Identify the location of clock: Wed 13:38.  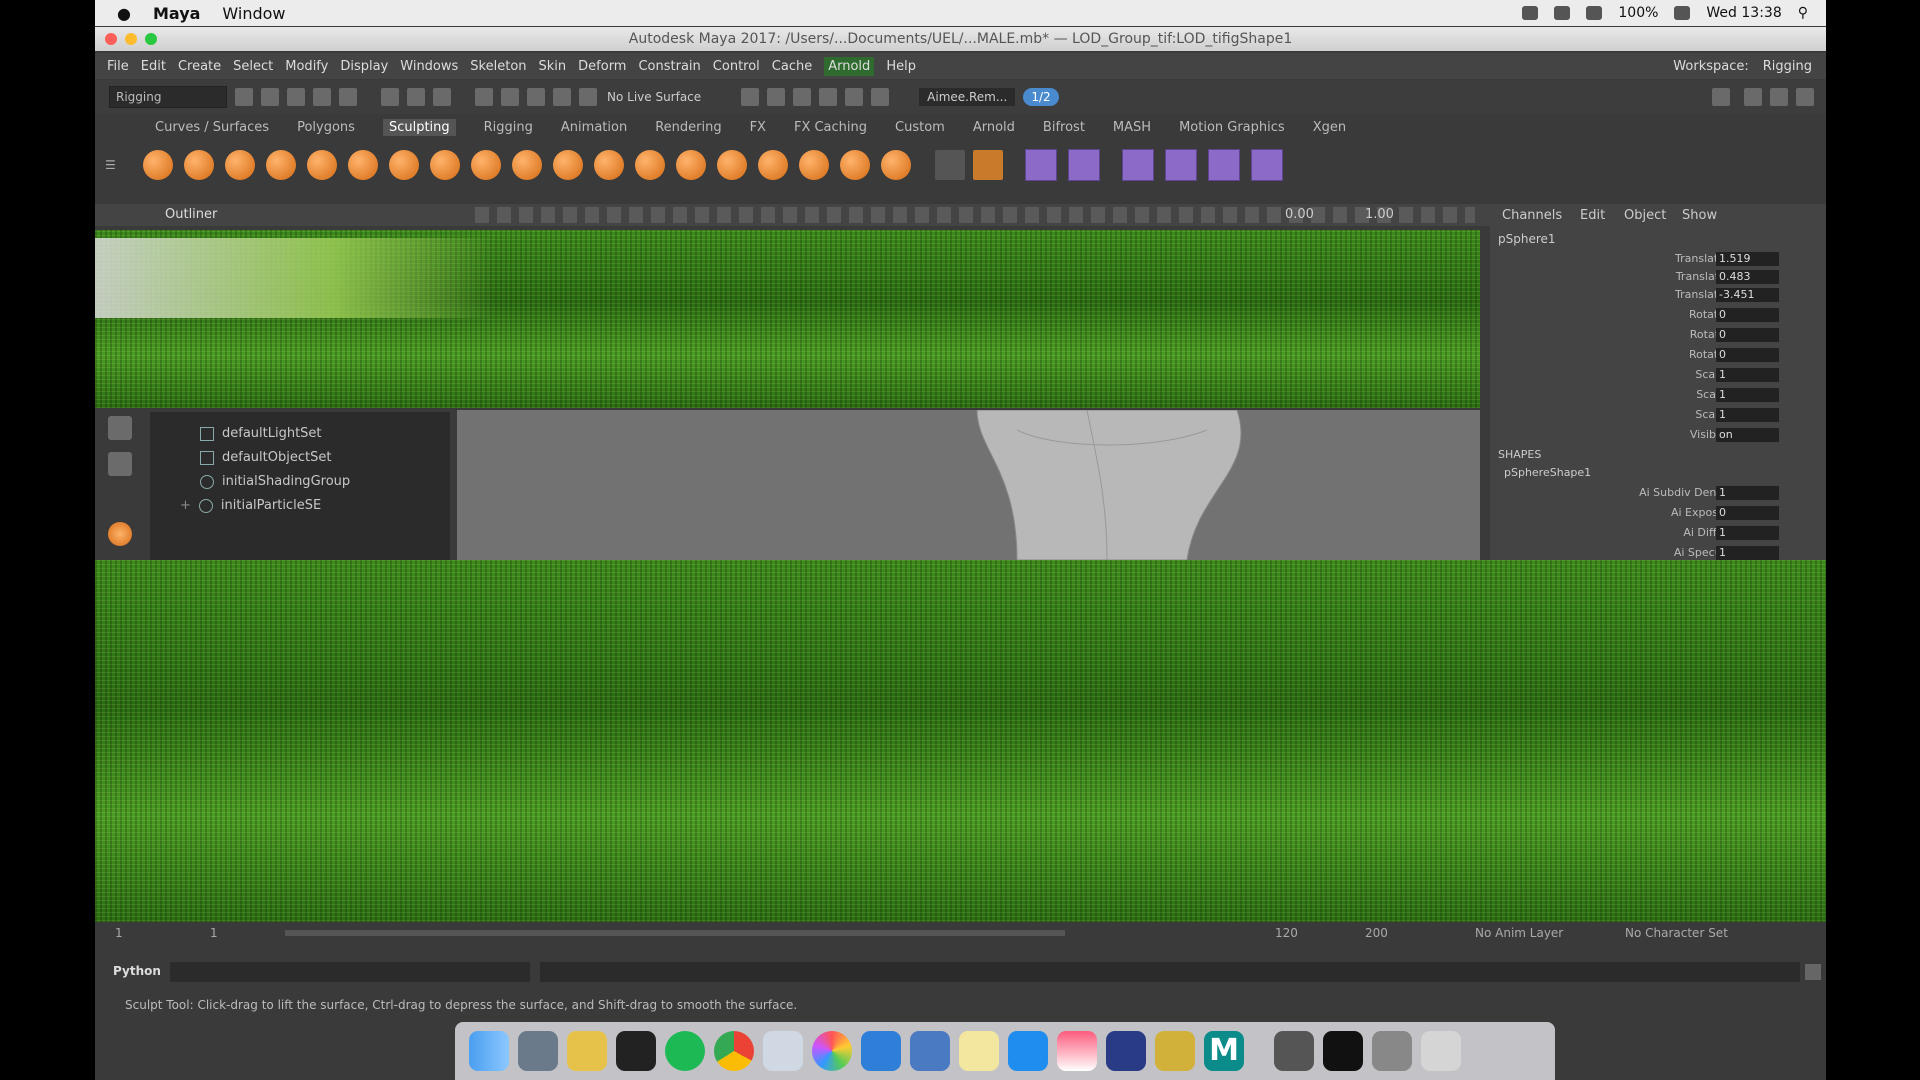
(1743, 13).